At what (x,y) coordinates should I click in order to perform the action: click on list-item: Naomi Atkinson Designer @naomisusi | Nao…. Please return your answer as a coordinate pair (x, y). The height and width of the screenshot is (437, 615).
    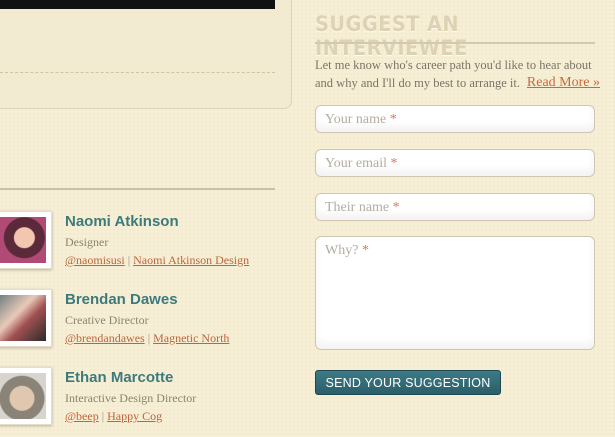
    Looking at the image, I should click on (140, 246).